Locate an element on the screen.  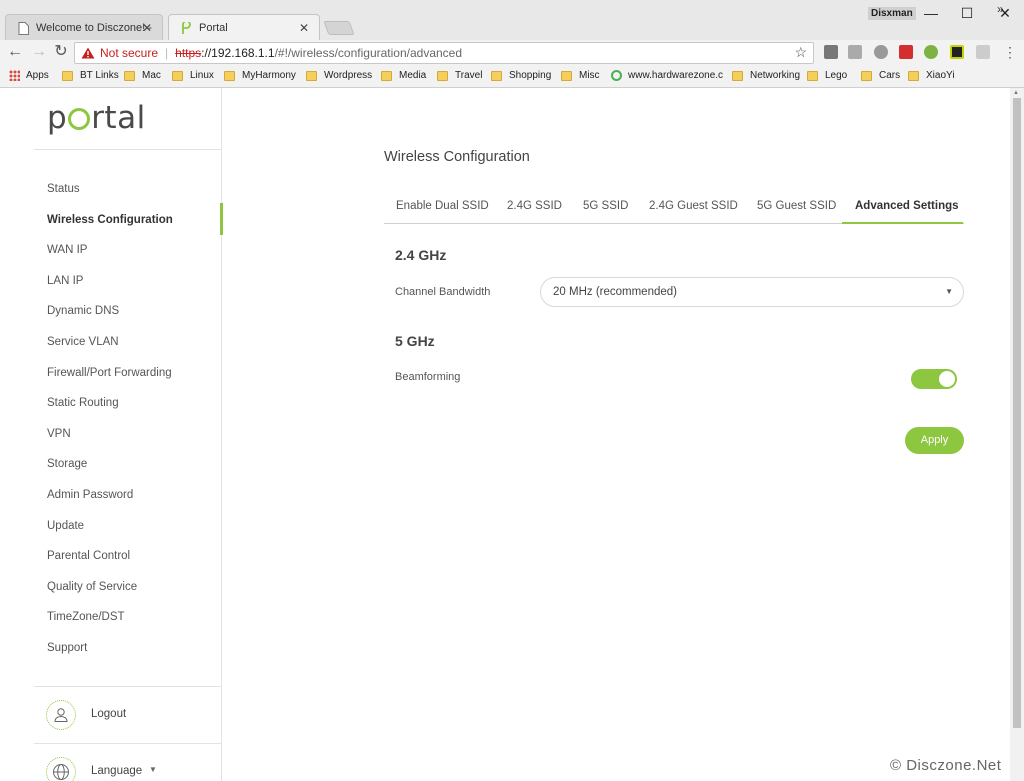
sidebar-item-wireless-configuration: Wireless Configuration is located at coordinates (110, 220).